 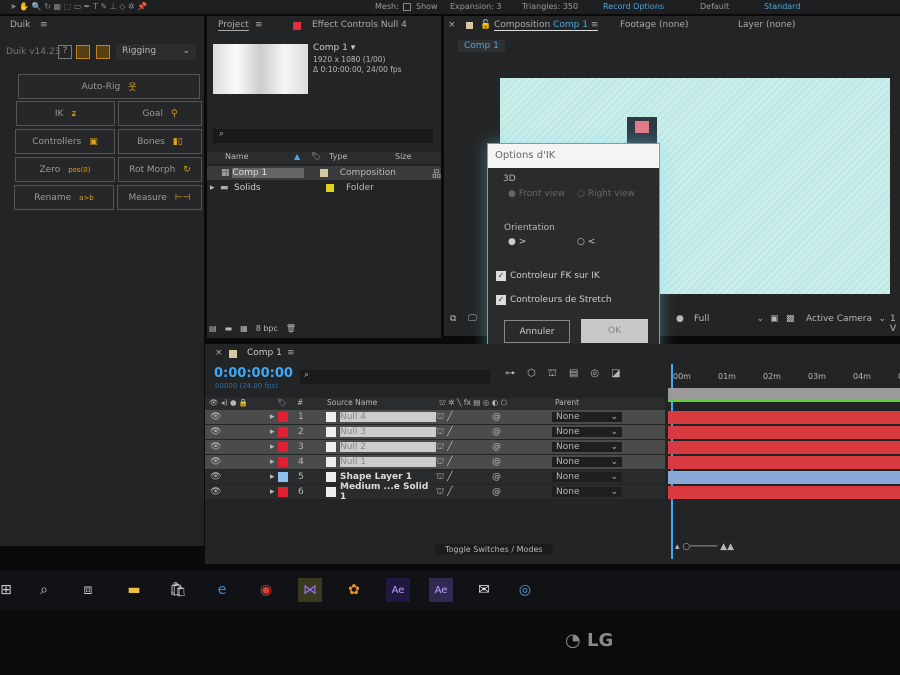 What do you see at coordinates (156, 52) in the screenshot?
I see `mode-dropdown: Rigging ⌄` at bounding box center [156, 52].